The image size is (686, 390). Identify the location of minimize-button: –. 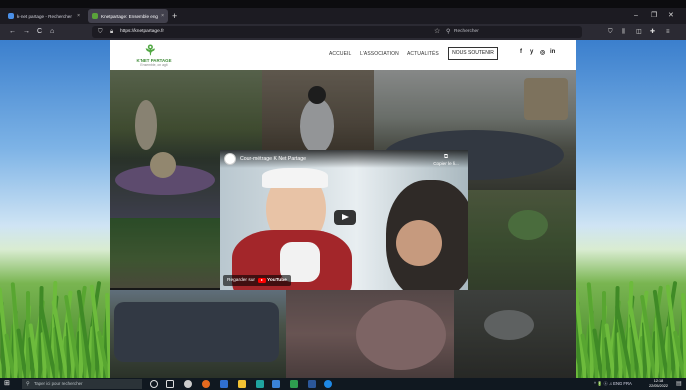
(636, 16).